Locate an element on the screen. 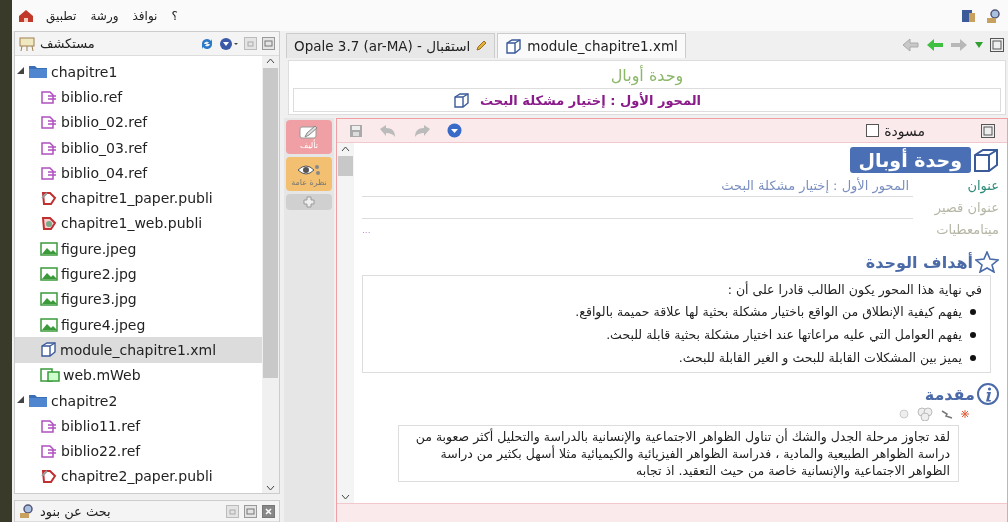  paragraph: في نهاية هذا المحور يكون الطالب قادرا على أن : is located at coordinates (854, 290).